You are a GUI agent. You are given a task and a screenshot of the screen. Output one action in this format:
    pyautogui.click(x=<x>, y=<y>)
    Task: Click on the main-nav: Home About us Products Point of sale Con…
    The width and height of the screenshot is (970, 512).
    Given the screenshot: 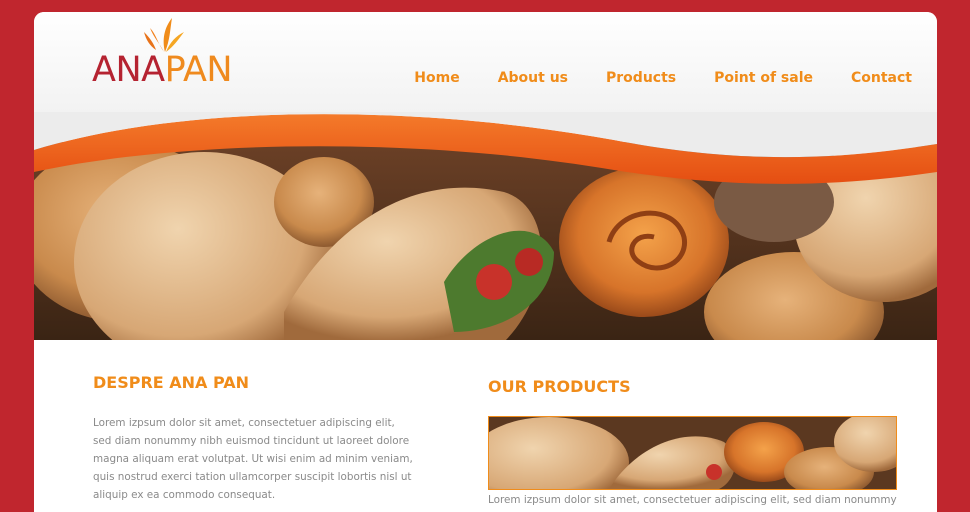 What is the action you would take?
    pyautogui.click(x=663, y=78)
    